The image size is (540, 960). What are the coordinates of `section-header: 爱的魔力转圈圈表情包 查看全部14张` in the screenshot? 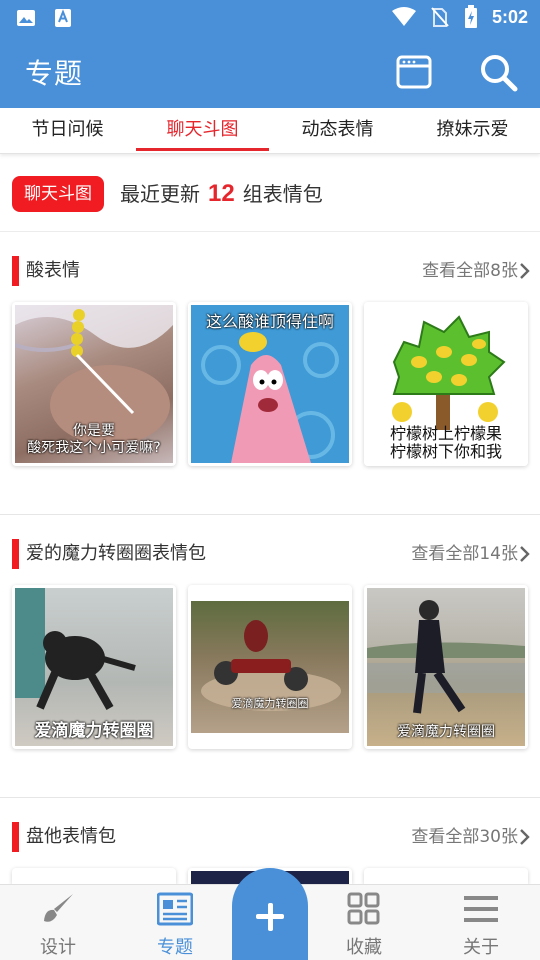 It's located at (270, 554).